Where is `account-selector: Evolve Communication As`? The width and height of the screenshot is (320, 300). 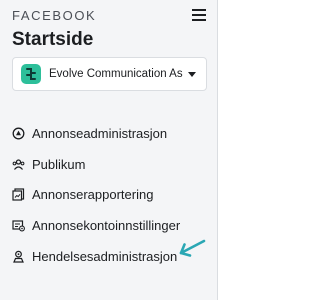 account-selector: Evolve Communication As is located at coordinates (109, 74).